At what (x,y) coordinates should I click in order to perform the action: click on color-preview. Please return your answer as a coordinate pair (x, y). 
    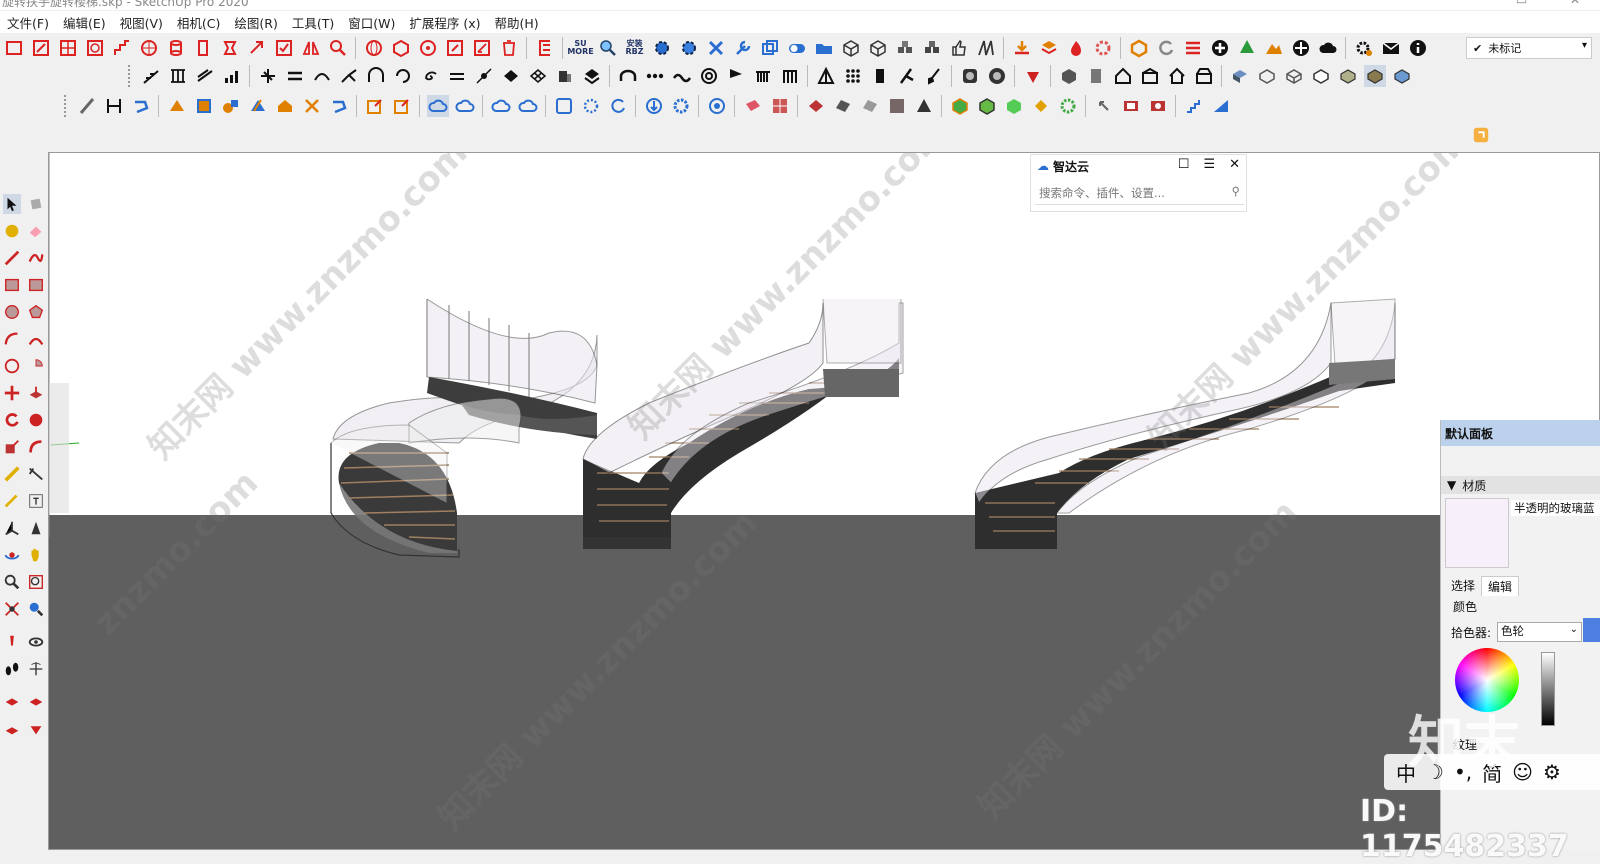
    Looking at the image, I should click on (1591, 630).